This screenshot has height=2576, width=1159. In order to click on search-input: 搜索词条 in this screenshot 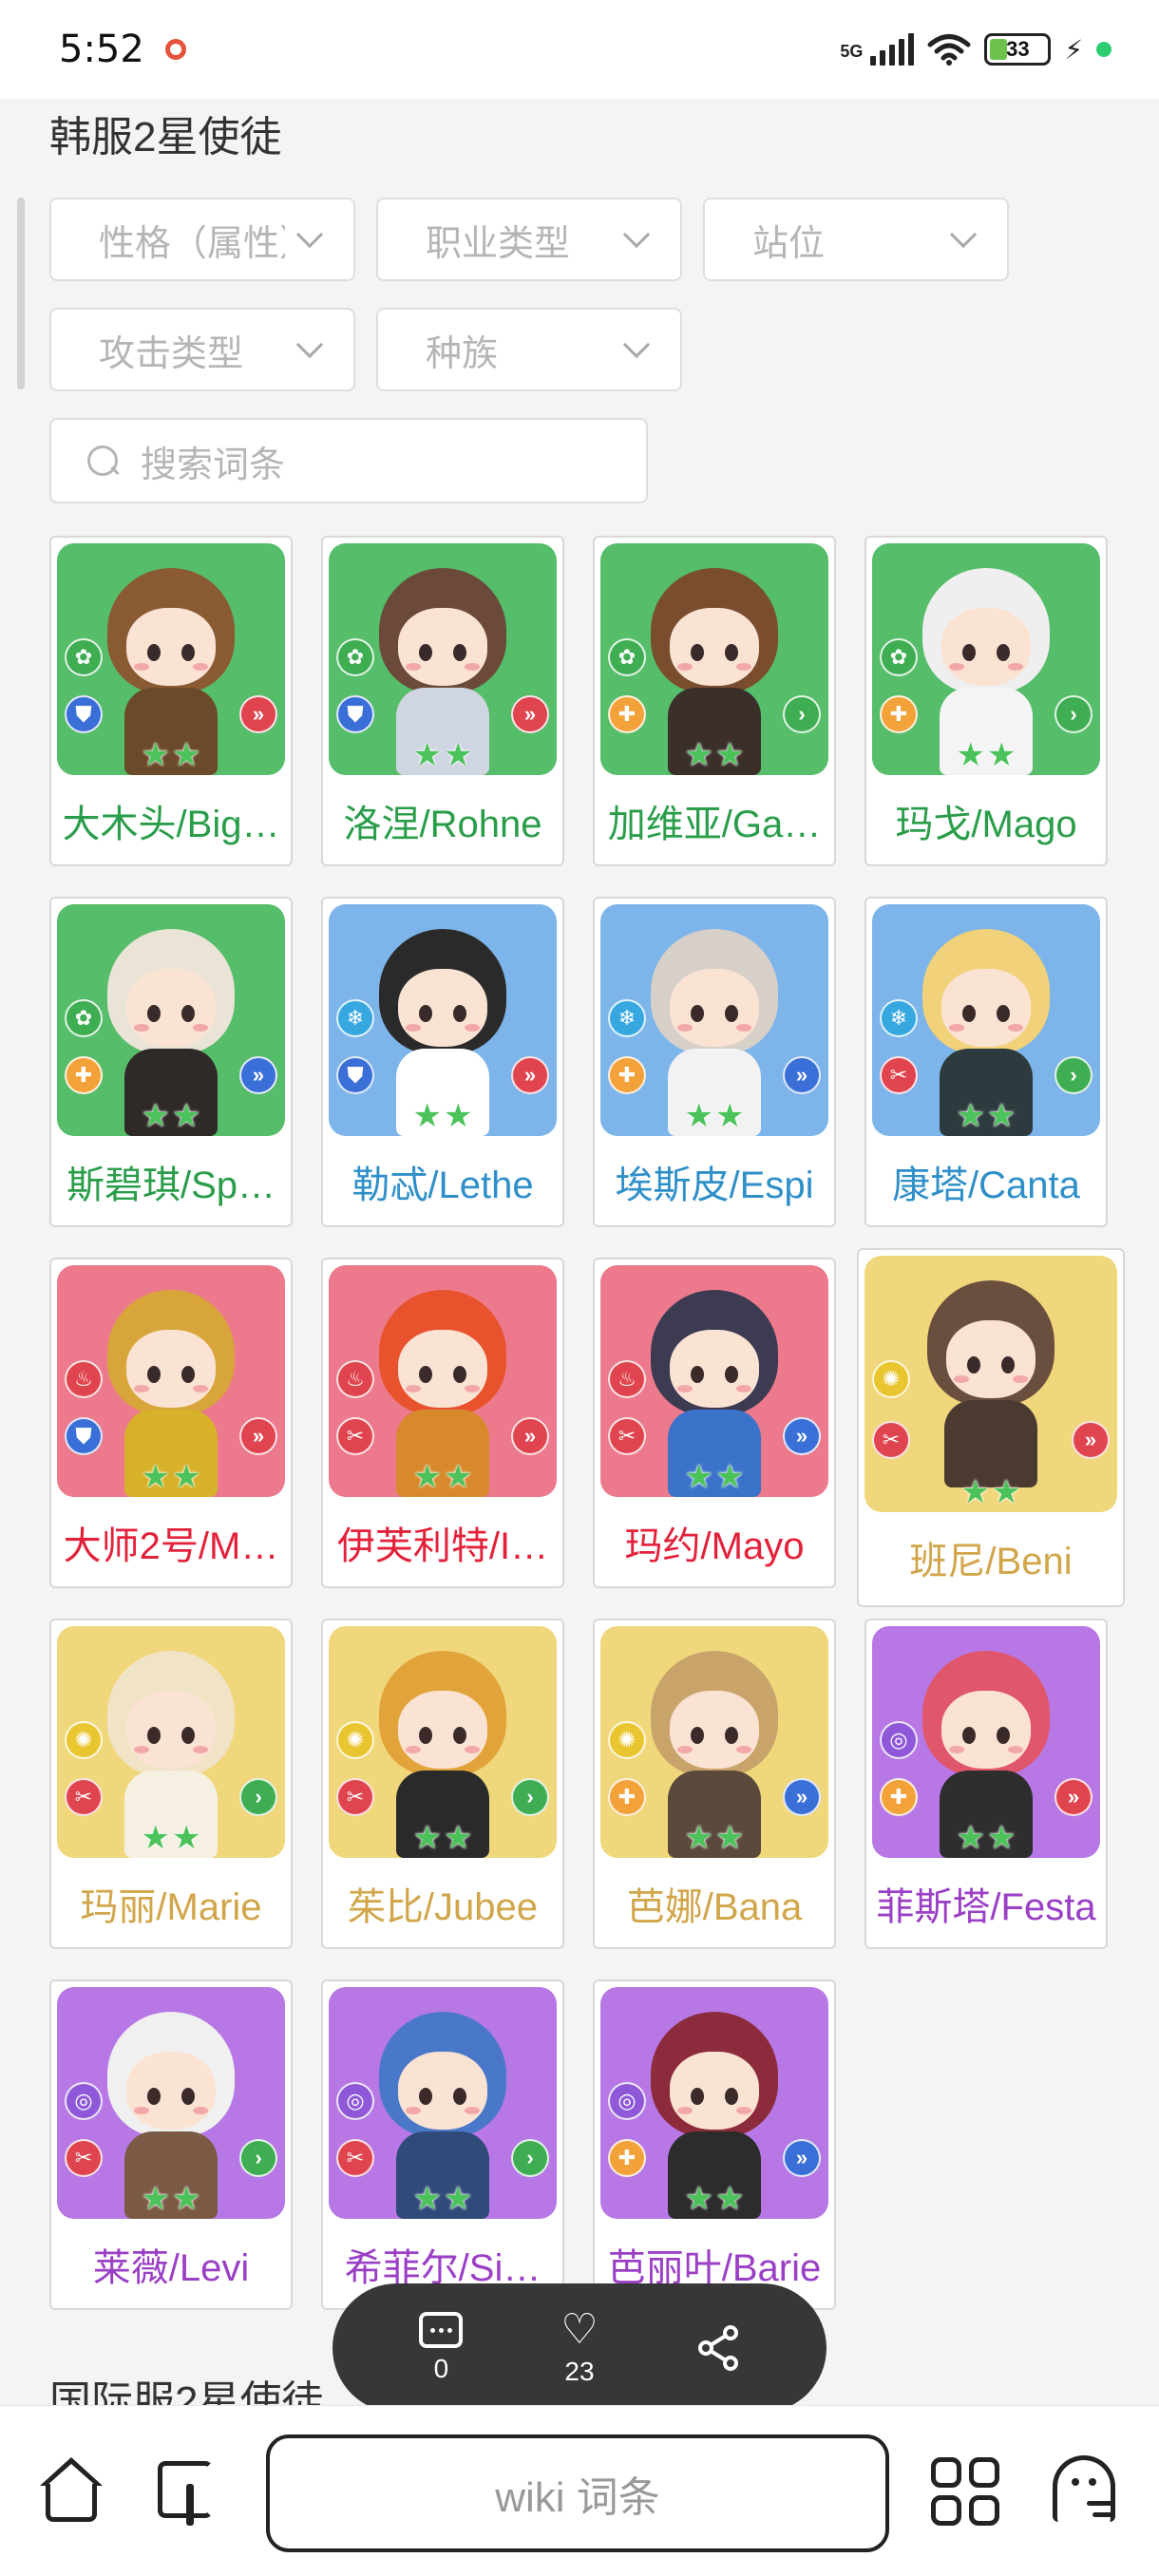, I will do `click(348, 460)`.